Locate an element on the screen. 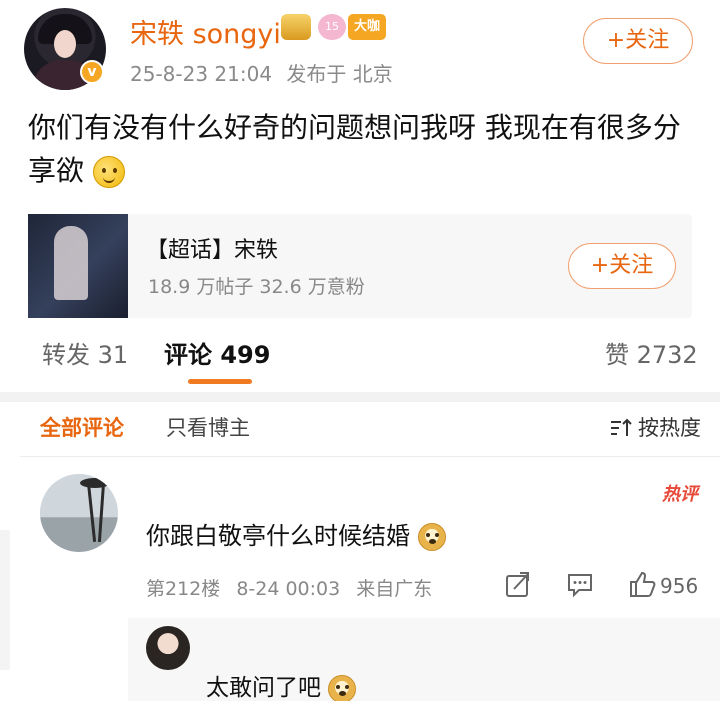  post-text: 你们有没有什么好奇的问题想问我呀 我现在有很多分享欲 is located at coordinates (354, 149).